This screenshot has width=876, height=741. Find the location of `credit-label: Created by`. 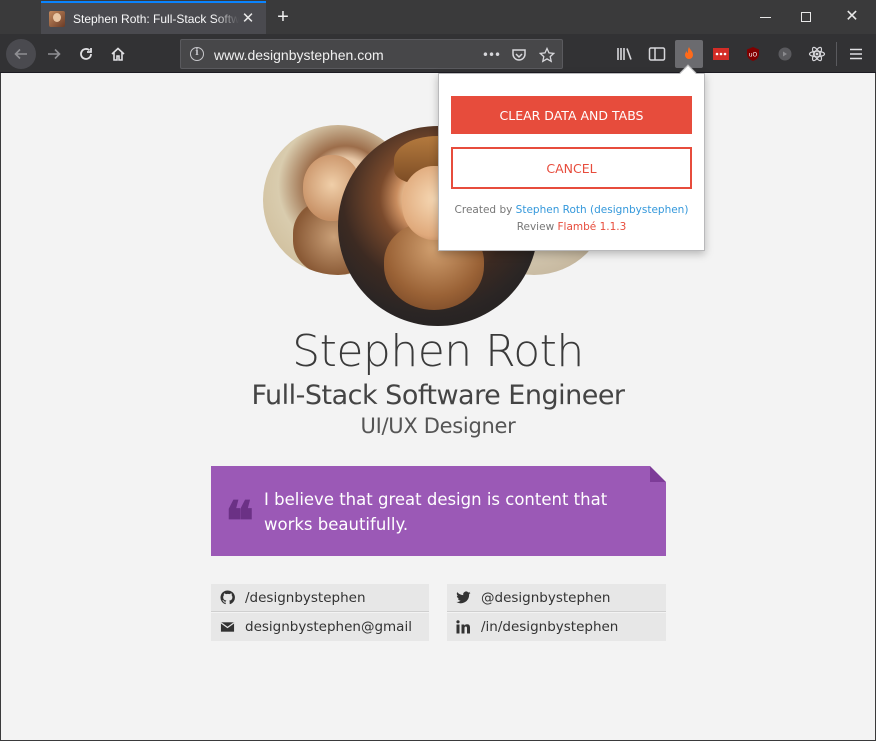

credit-label: Created by is located at coordinates (483, 210).